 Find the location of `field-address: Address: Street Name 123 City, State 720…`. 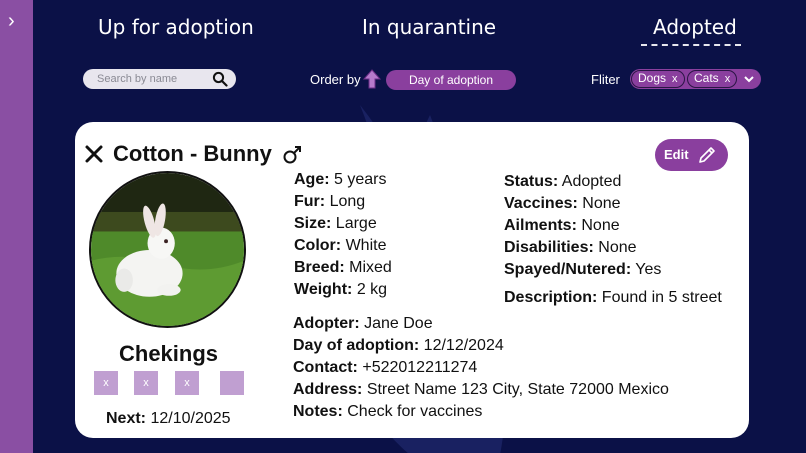

field-address: Address: Street Name 123 City, State 720… is located at coordinates (481, 390).